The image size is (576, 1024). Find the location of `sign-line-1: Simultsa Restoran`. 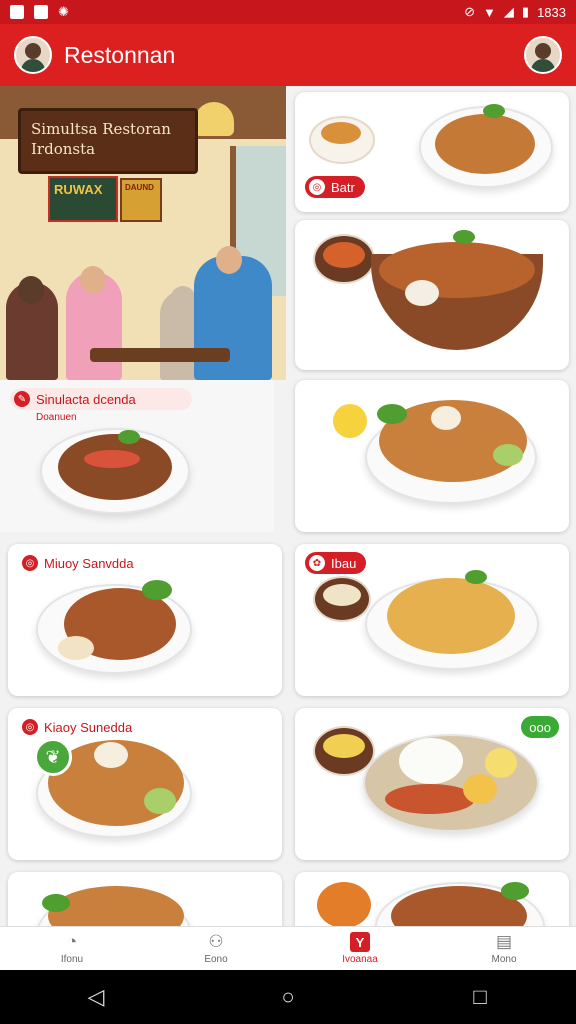

sign-line-1: Simultsa Restoran is located at coordinates (101, 129).